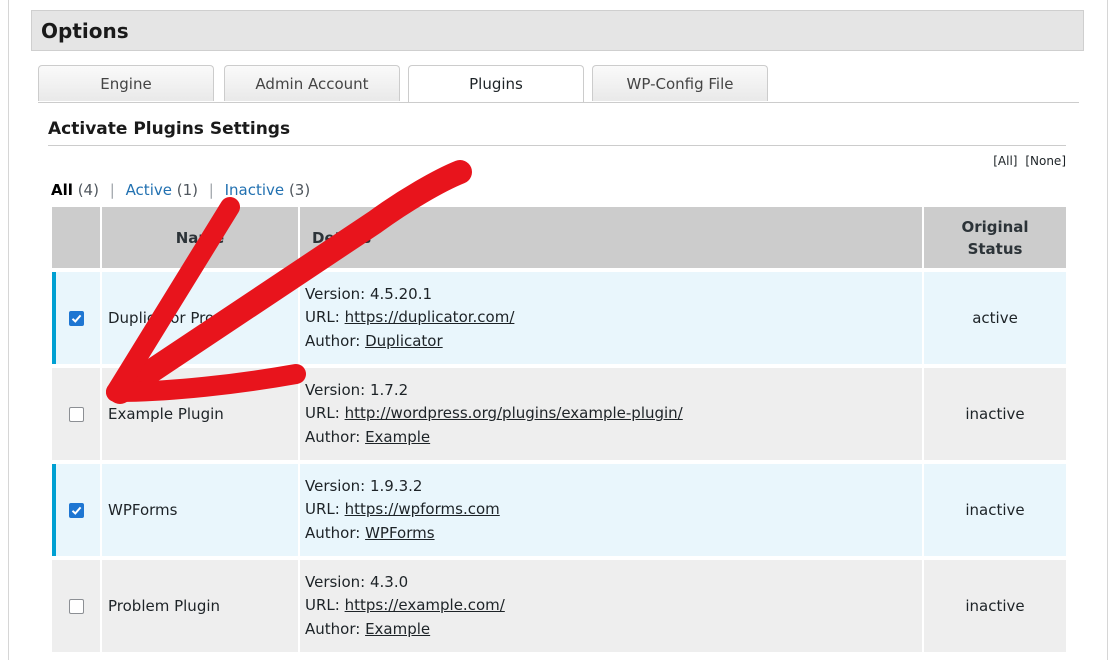 This screenshot has height=660, width=1116. I want to click on filter-active-count: (1), so click(187, 190).